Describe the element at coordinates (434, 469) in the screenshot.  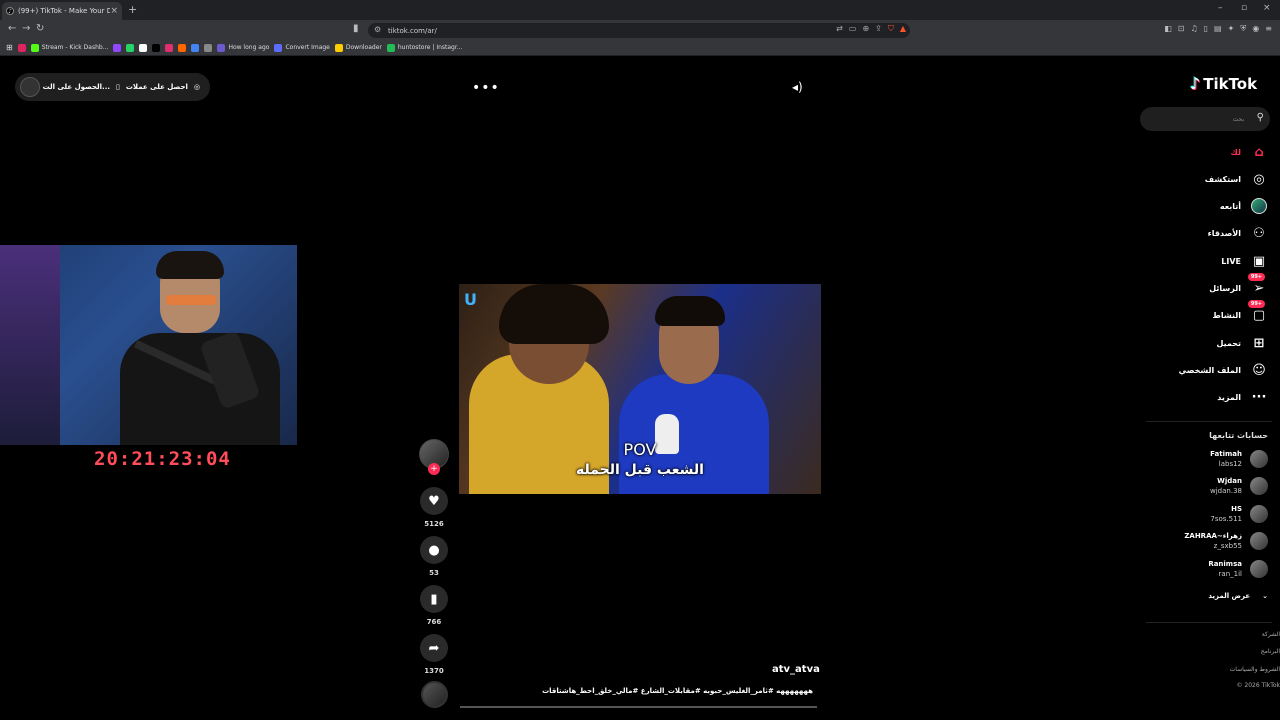
I see `follow-button: +` at that location.